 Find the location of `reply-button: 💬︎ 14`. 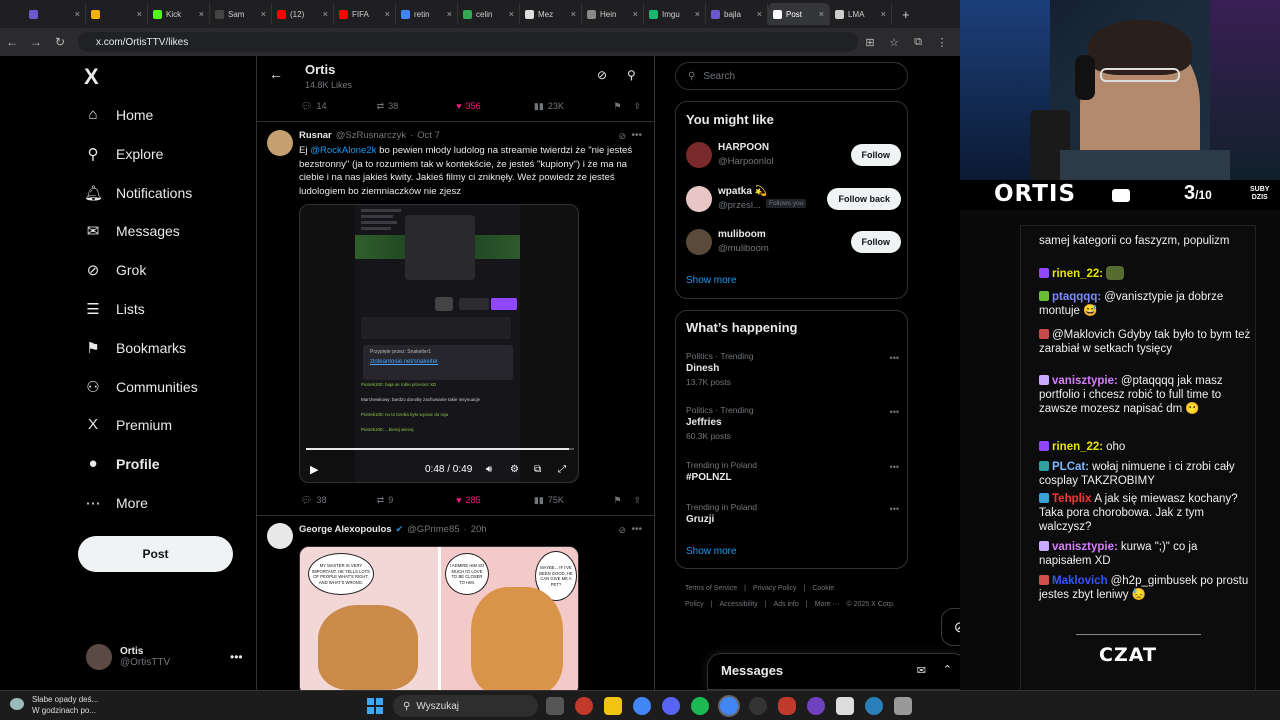

reply-button: 💬︎ 14 is located at coordinates (339, 106).